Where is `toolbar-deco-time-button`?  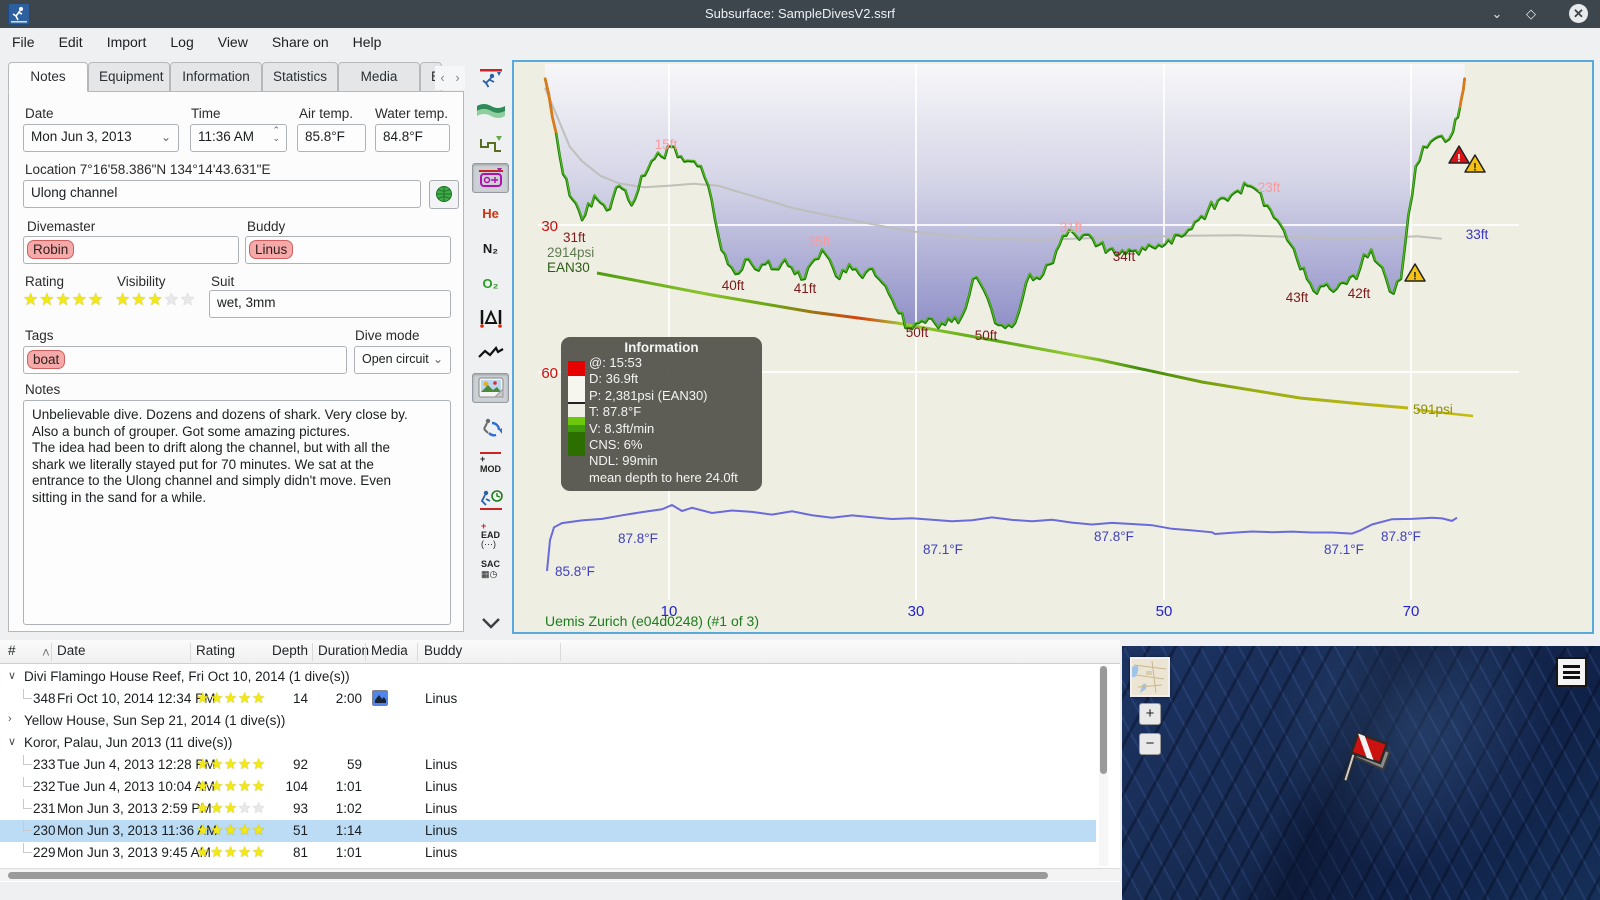
toolbar-deco-time-button is located at coordinates (490, 499).